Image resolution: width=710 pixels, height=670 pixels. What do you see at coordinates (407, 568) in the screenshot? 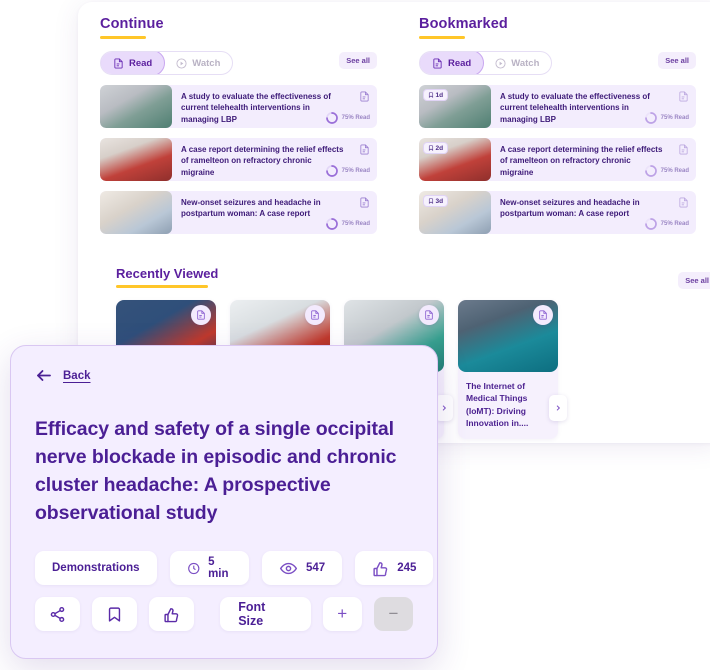
I see `likes-count: 245` at bounding box center [407, 568].